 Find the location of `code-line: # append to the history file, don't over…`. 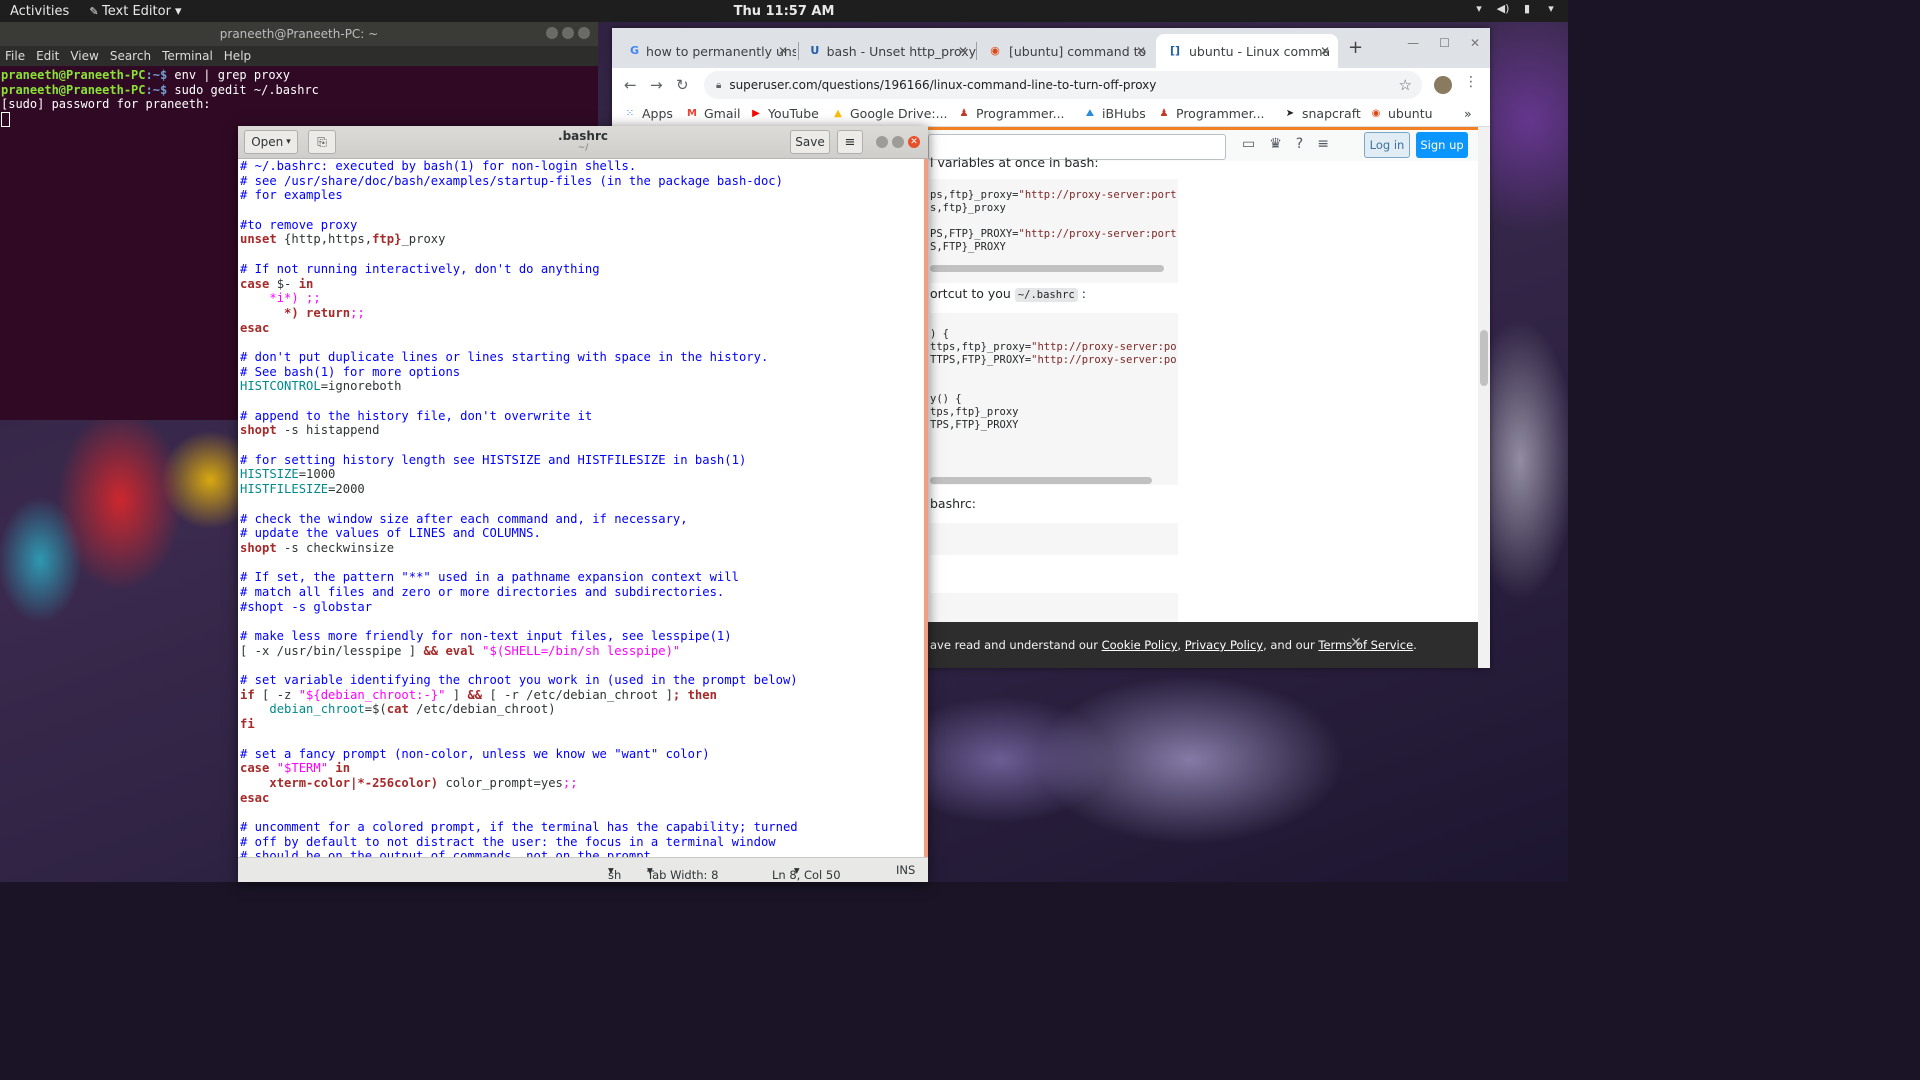

code-line: # append to the history file, don't over… is located at coordinates (584, 416).